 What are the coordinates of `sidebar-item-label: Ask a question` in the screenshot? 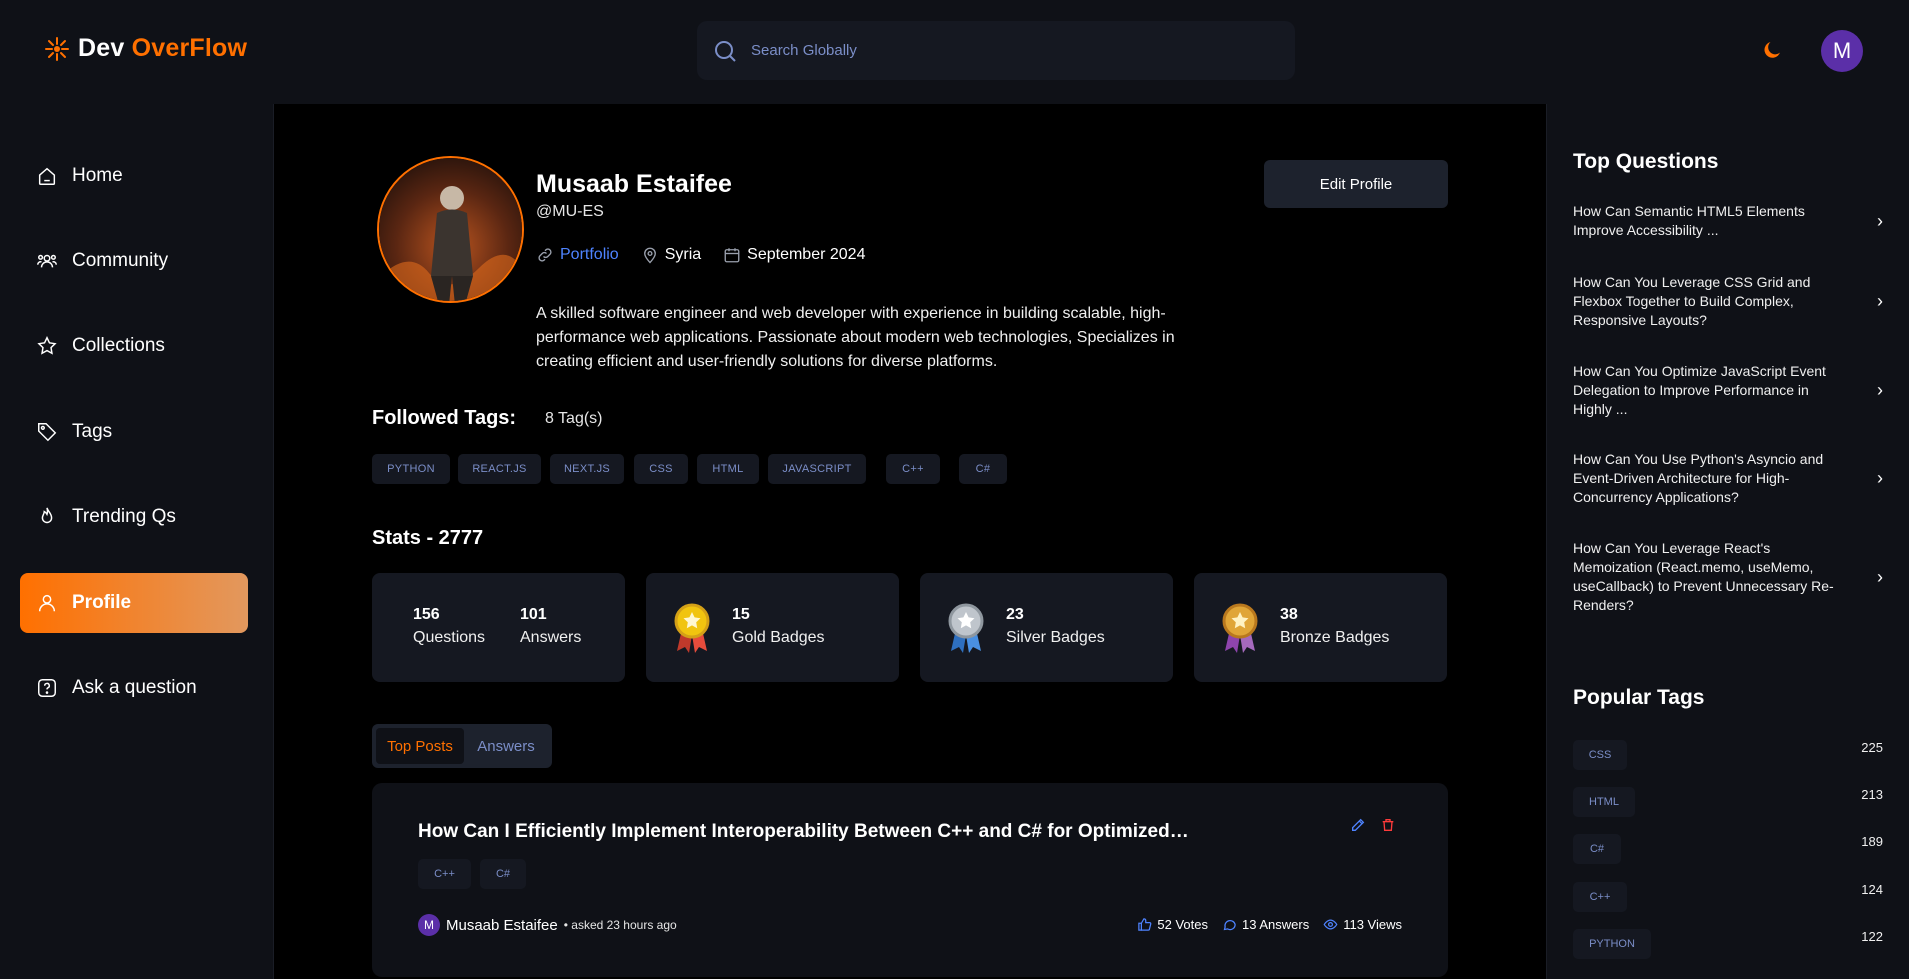 It's located at (134, 687).